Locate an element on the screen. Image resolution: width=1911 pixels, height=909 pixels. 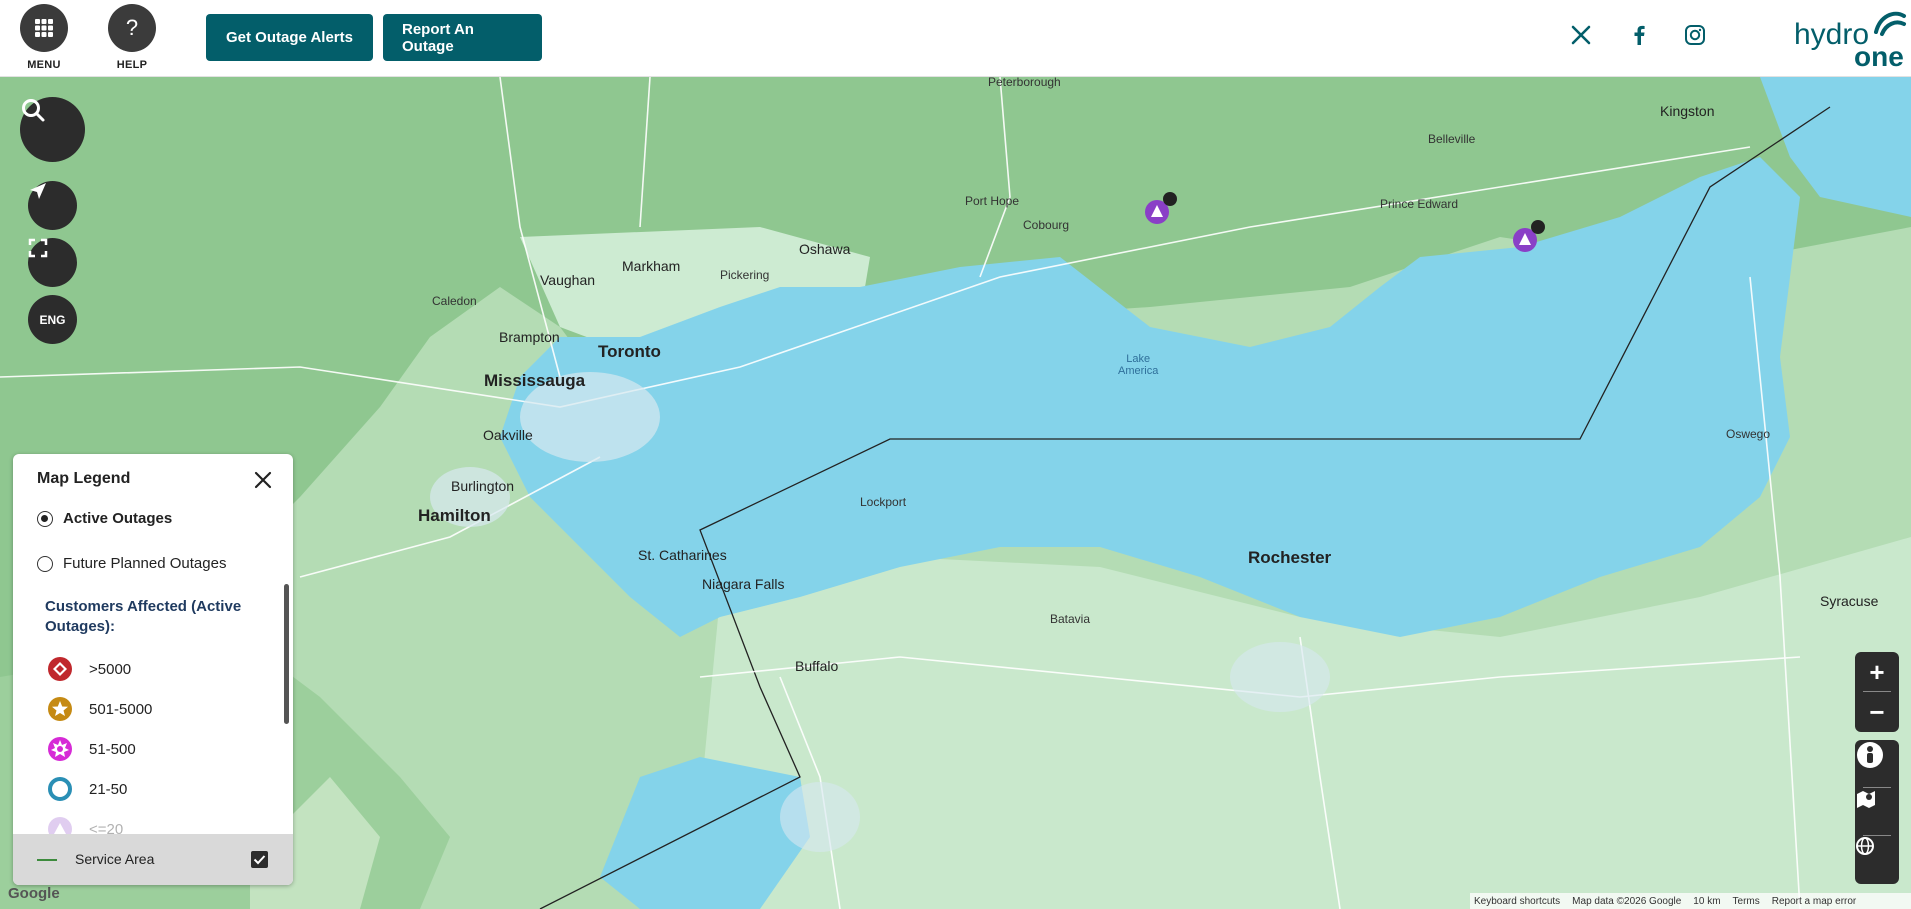
place-buffalo: Buffalo is located at coordinates (817, 666).